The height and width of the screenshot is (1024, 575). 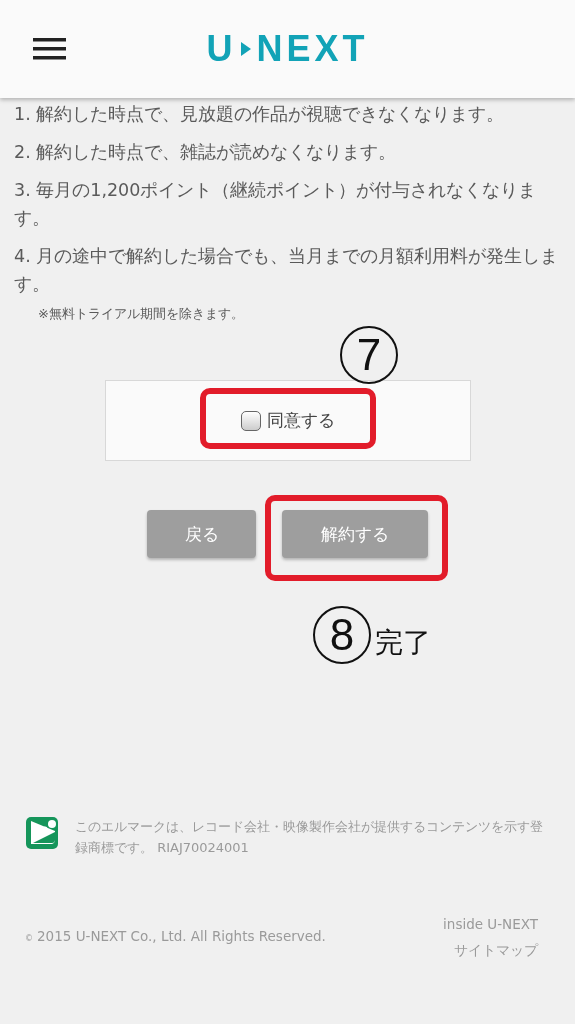 I want to click on checkbox, so click(x=251, y=420).